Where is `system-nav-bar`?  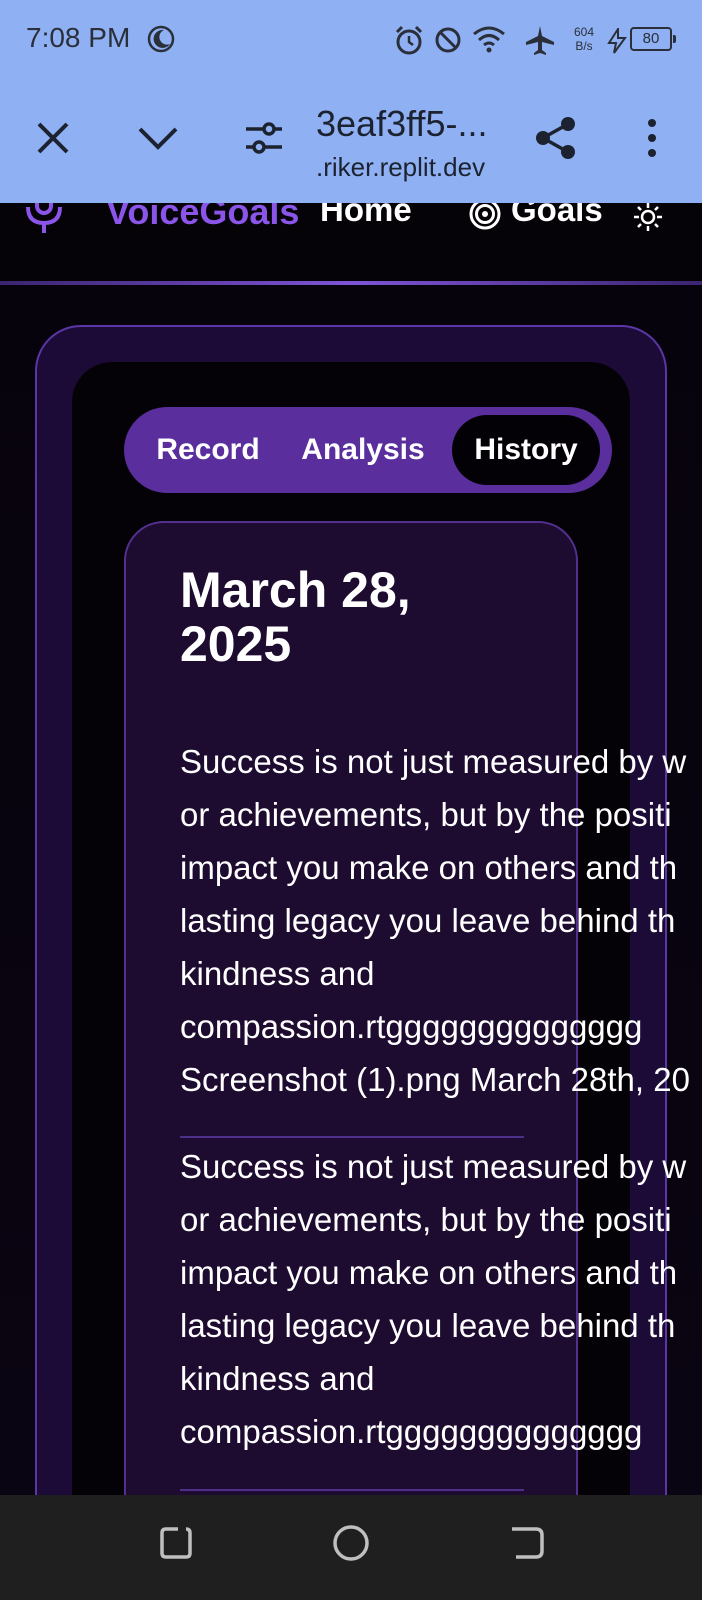
system-nav-bar is located at coordinates (351, 1547).